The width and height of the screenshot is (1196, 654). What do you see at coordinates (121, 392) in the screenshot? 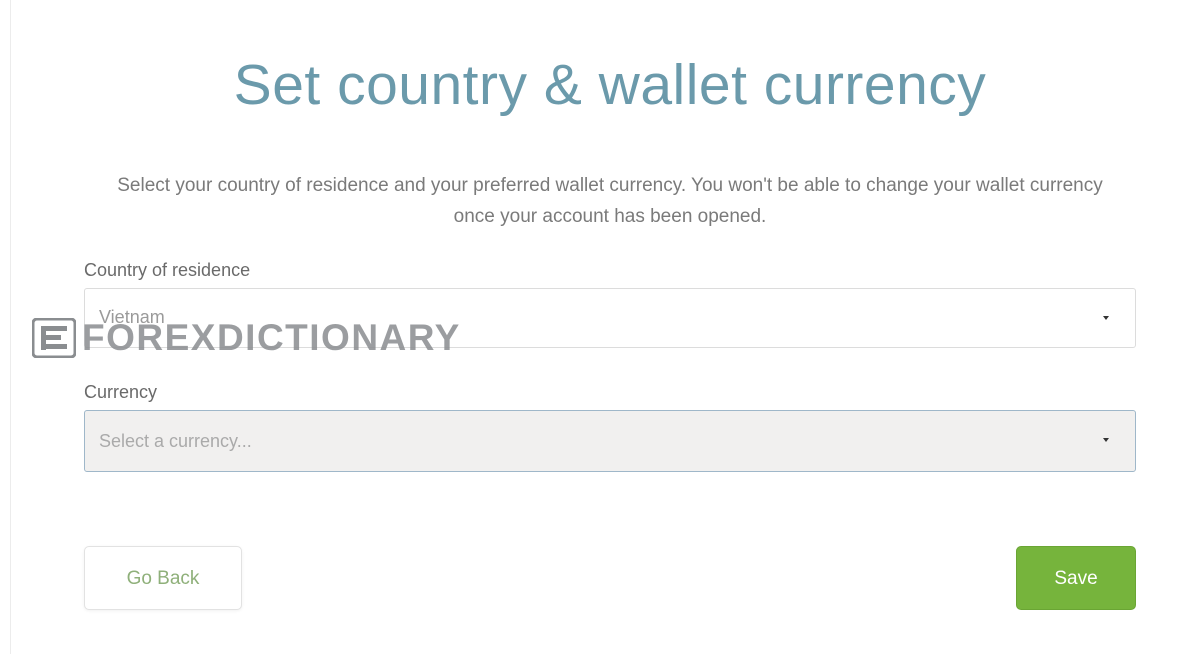
I see `currency-label: Currency` at bounding box center [121, 392].